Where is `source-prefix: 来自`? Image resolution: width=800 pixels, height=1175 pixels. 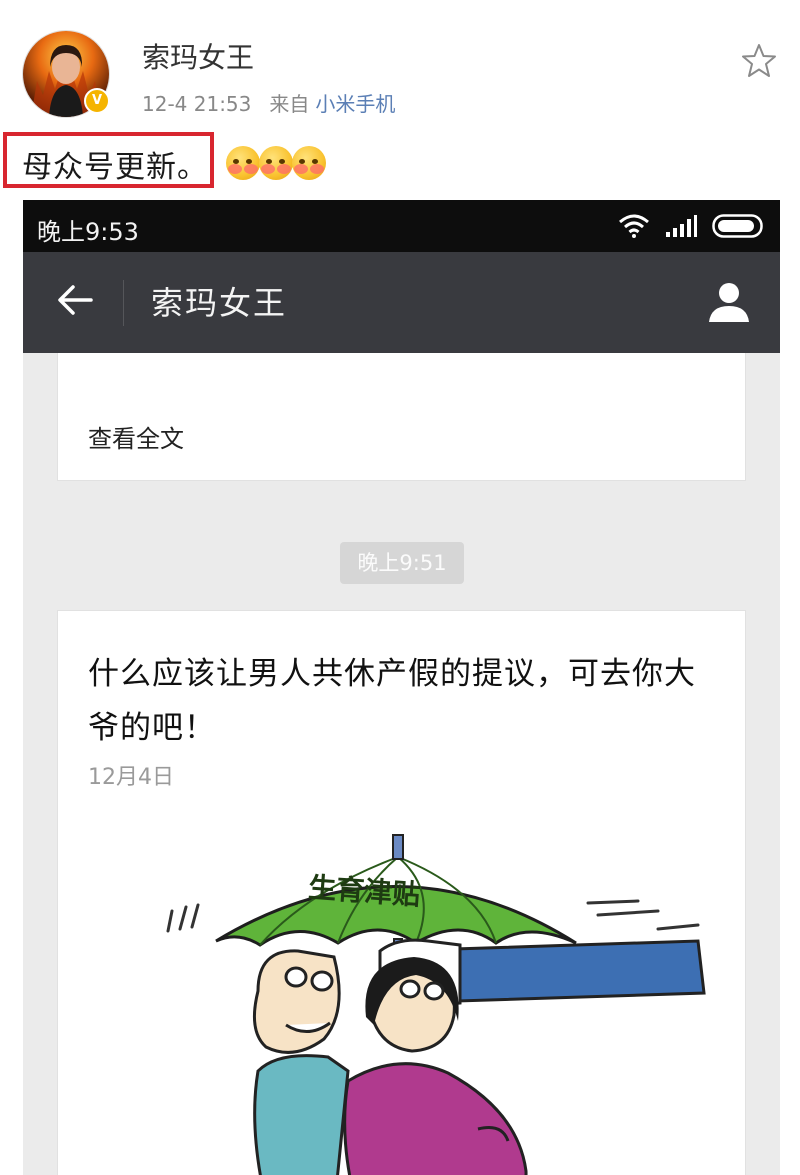
source-prefix: 来自 is located at coordinates (289, 104).